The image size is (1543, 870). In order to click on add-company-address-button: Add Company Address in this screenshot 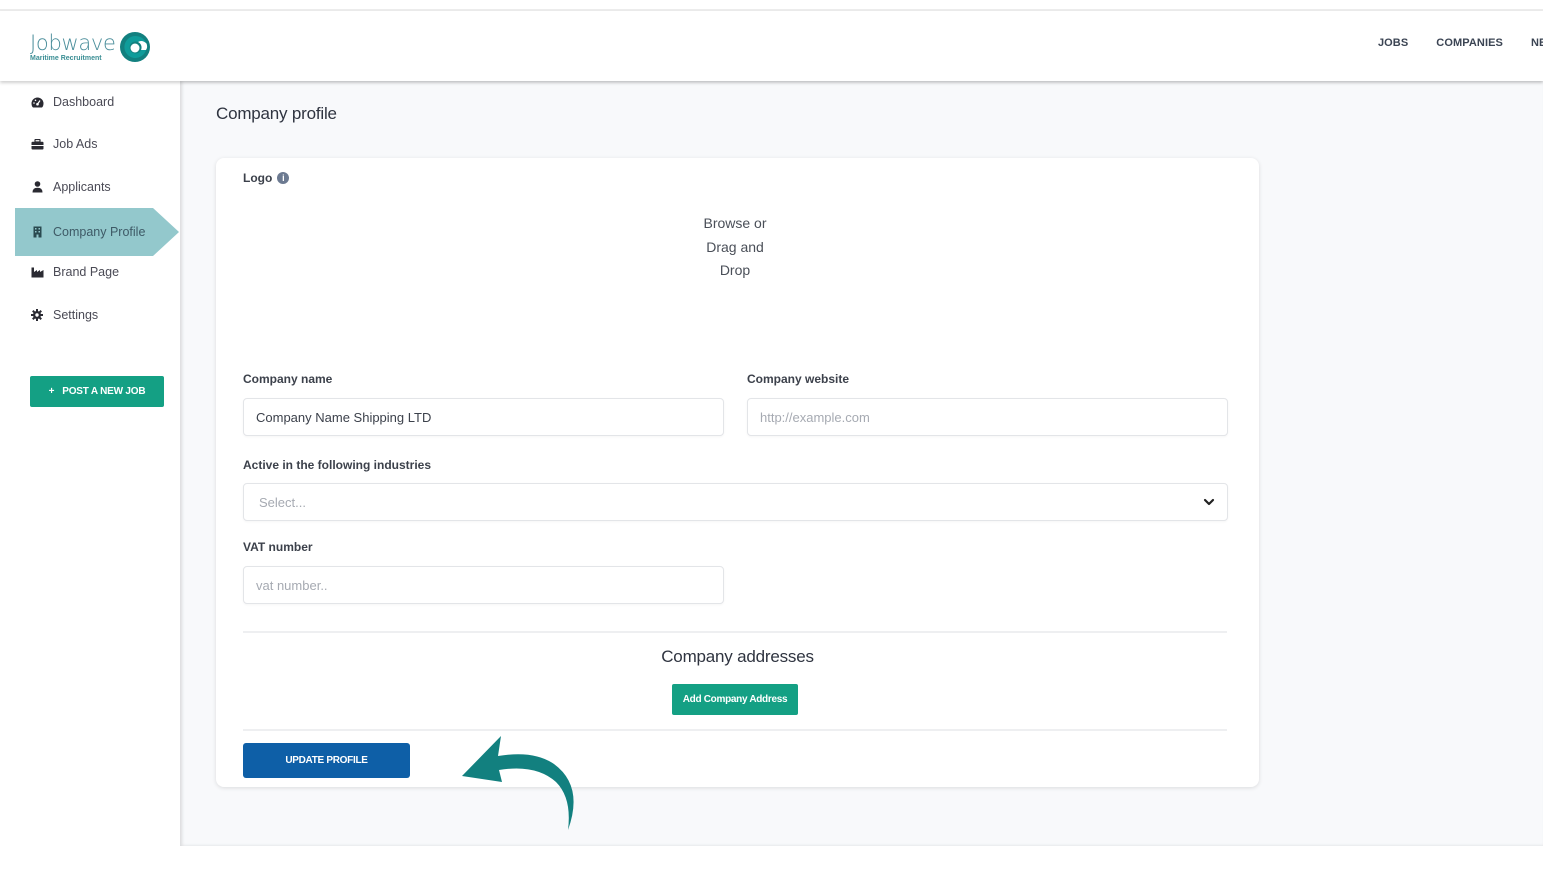, I will do `click(735, 699)`.